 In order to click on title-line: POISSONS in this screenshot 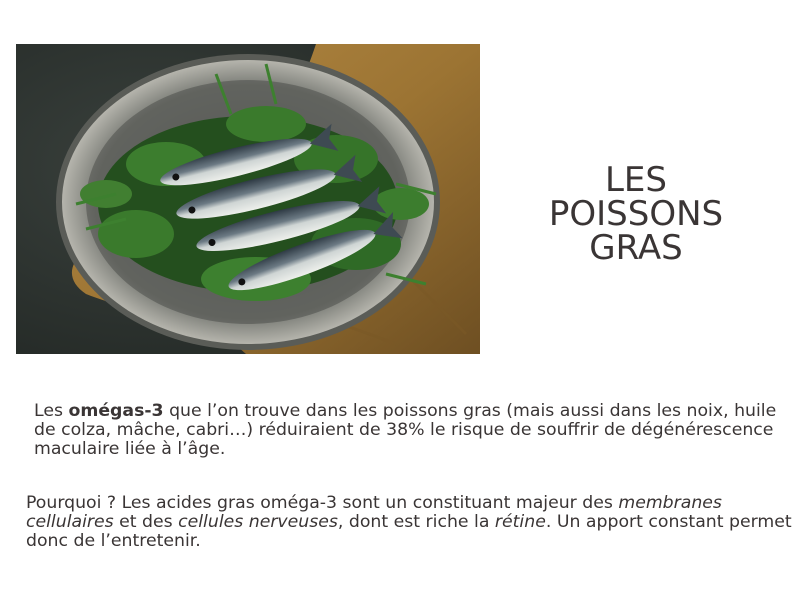, I will do `click(636, 214)`.